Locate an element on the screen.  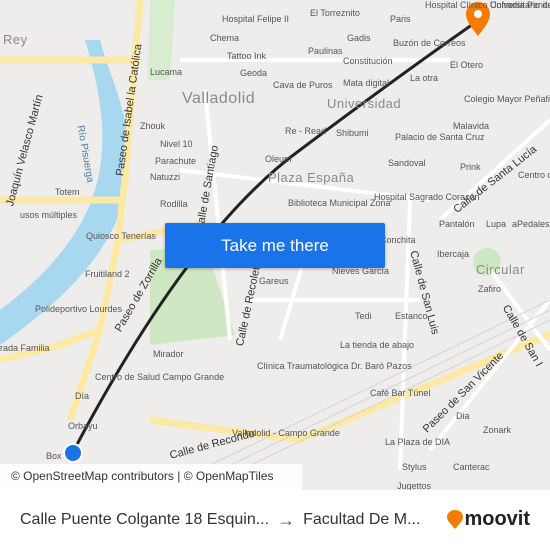
poi-label: usos múltiples is located at coordinates (49, 215).